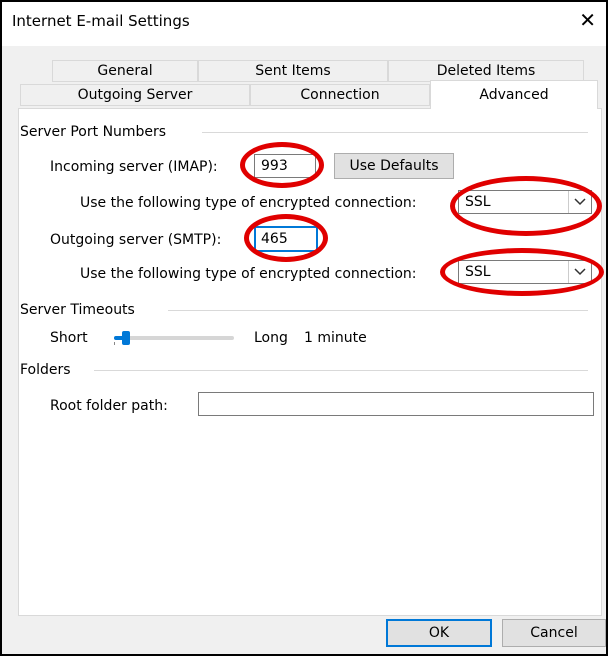  I want to click on incoming-encryption-select: SSL, so click(525, 202).